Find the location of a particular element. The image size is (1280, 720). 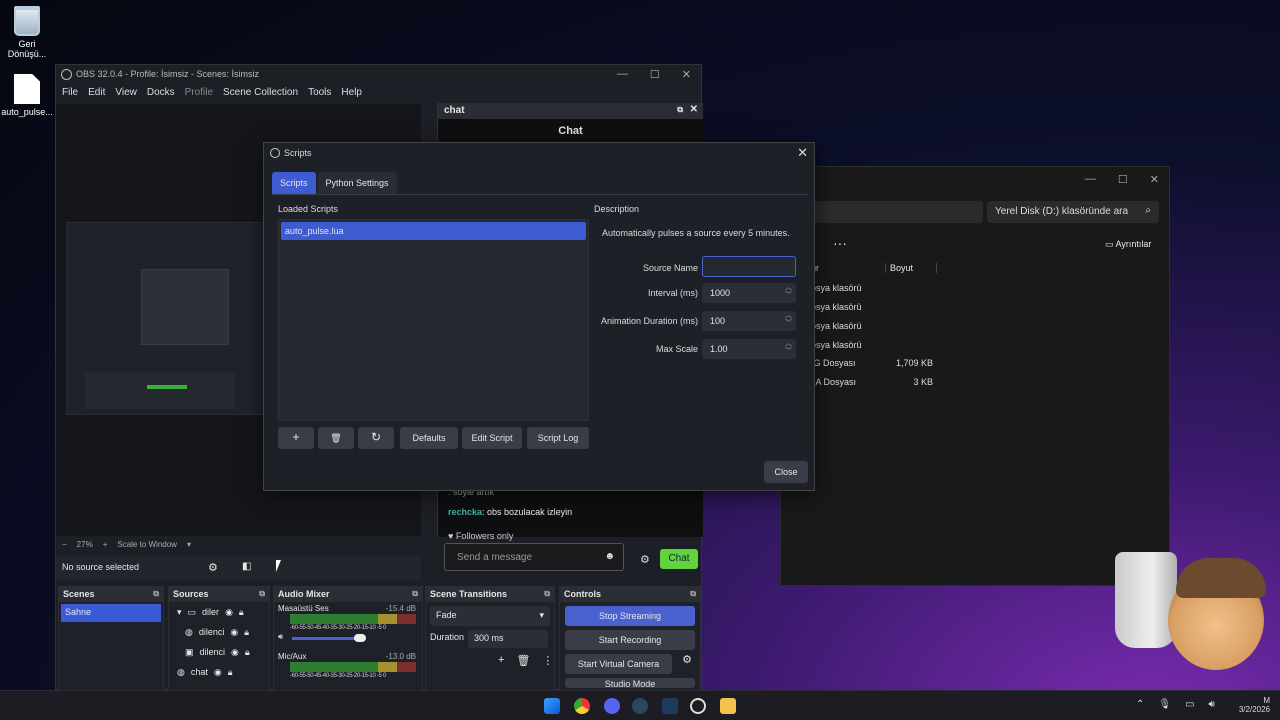

start-recording-button: Start Recording is located at coordinates (630, 640).